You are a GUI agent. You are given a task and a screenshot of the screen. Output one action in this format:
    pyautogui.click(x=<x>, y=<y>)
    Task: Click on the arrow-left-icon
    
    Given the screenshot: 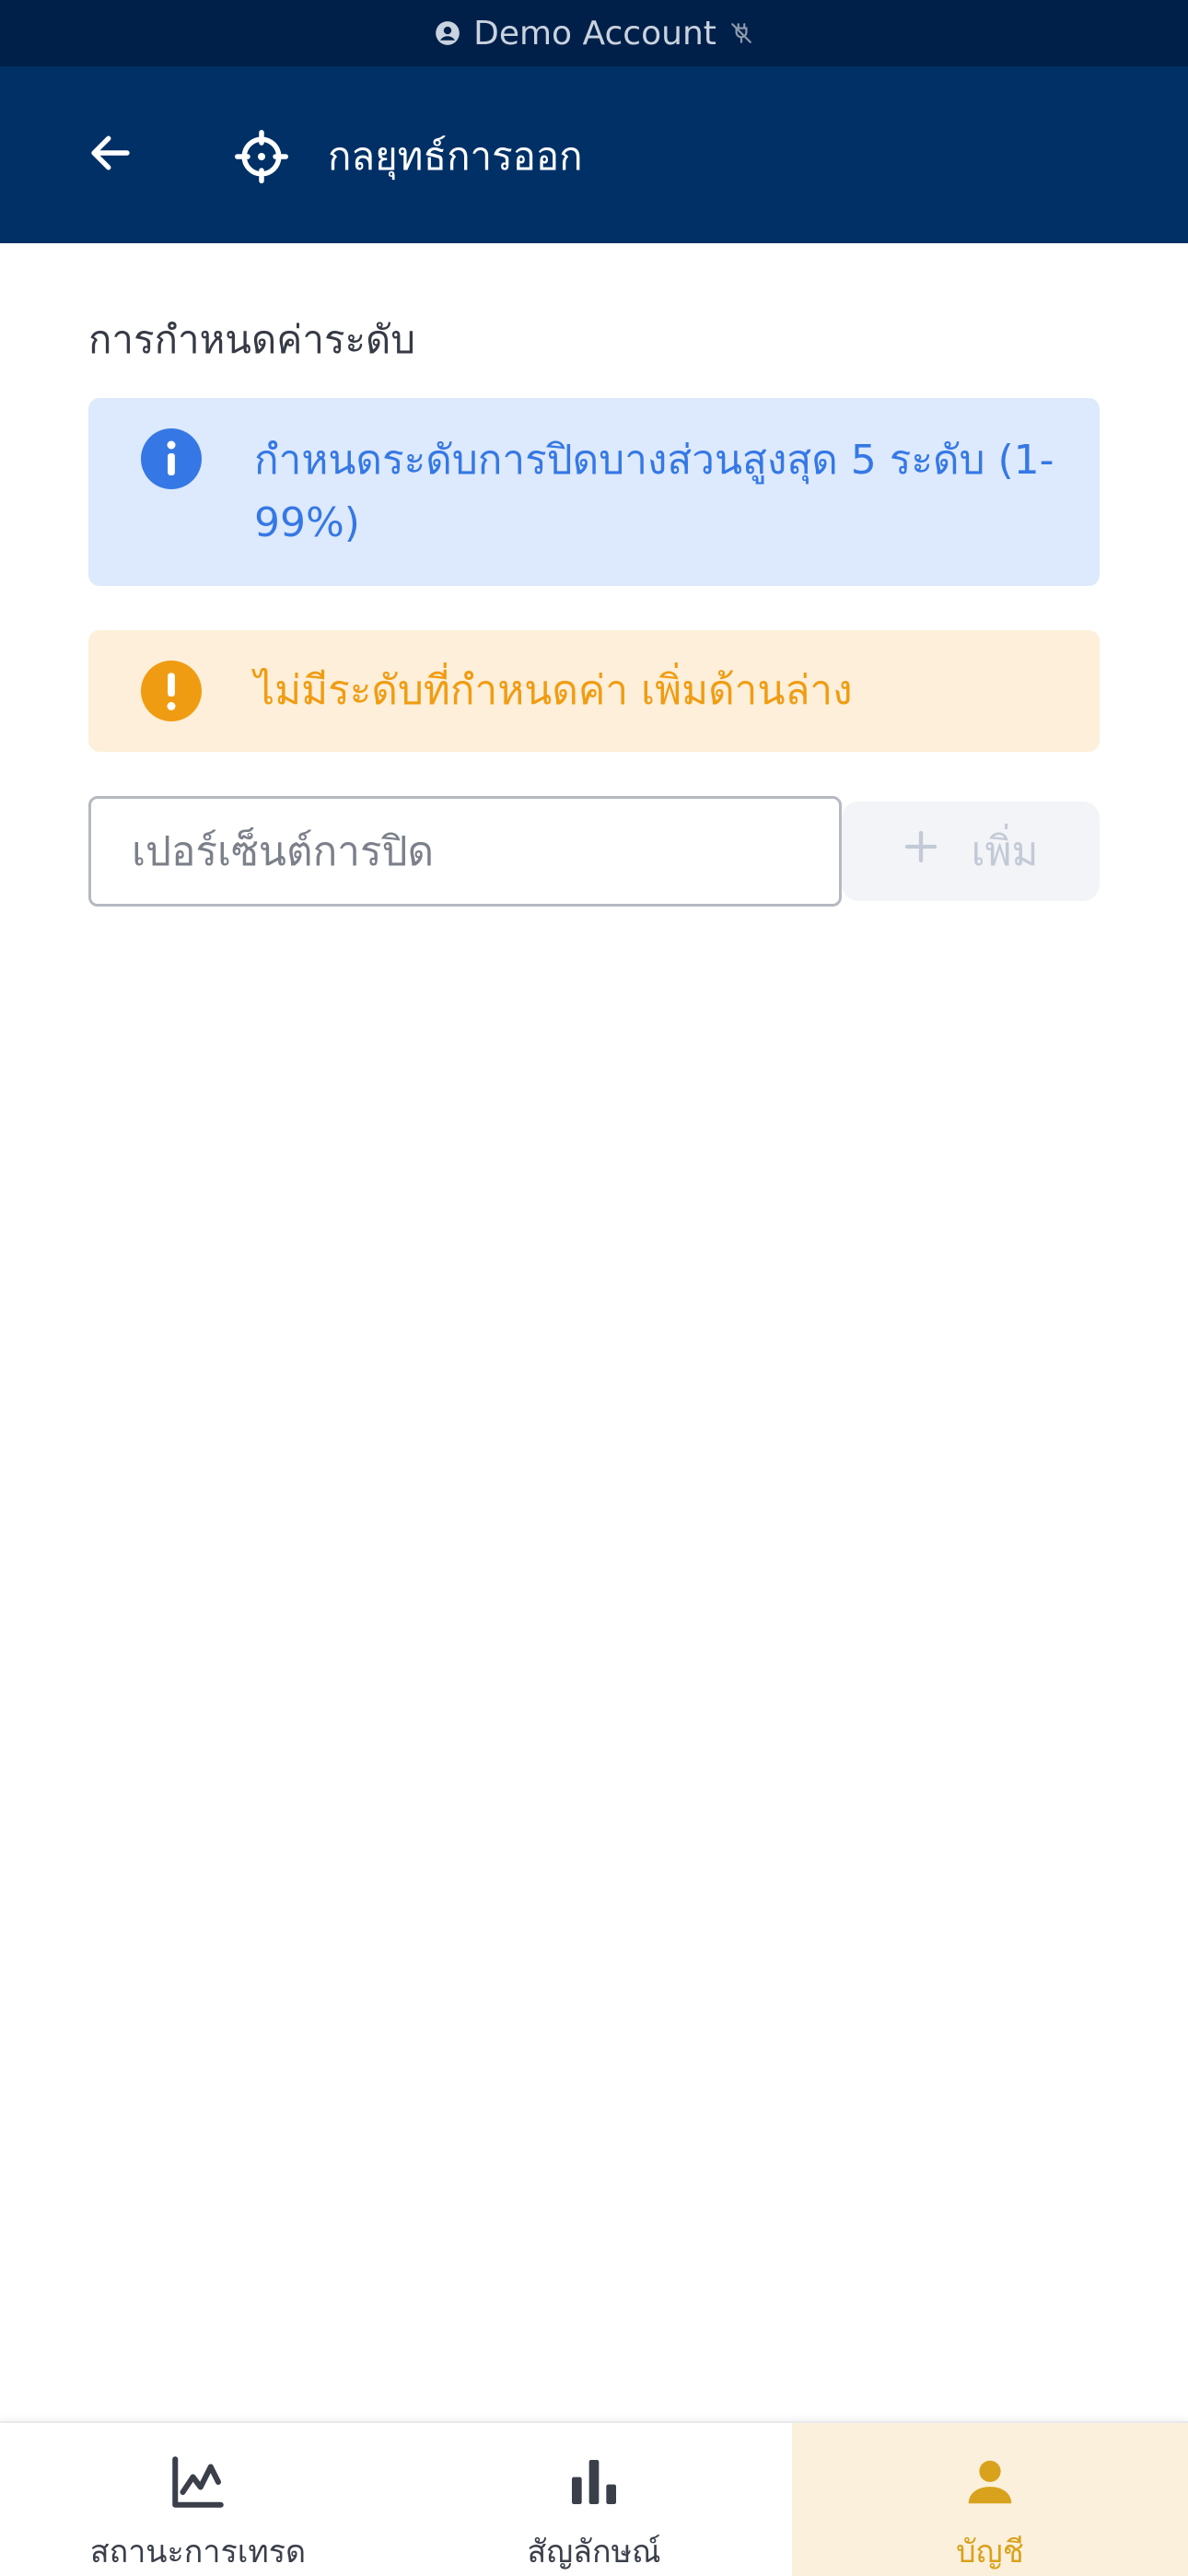 What is the action you would take?
    pyautogui.click(x=111, y=154)
    